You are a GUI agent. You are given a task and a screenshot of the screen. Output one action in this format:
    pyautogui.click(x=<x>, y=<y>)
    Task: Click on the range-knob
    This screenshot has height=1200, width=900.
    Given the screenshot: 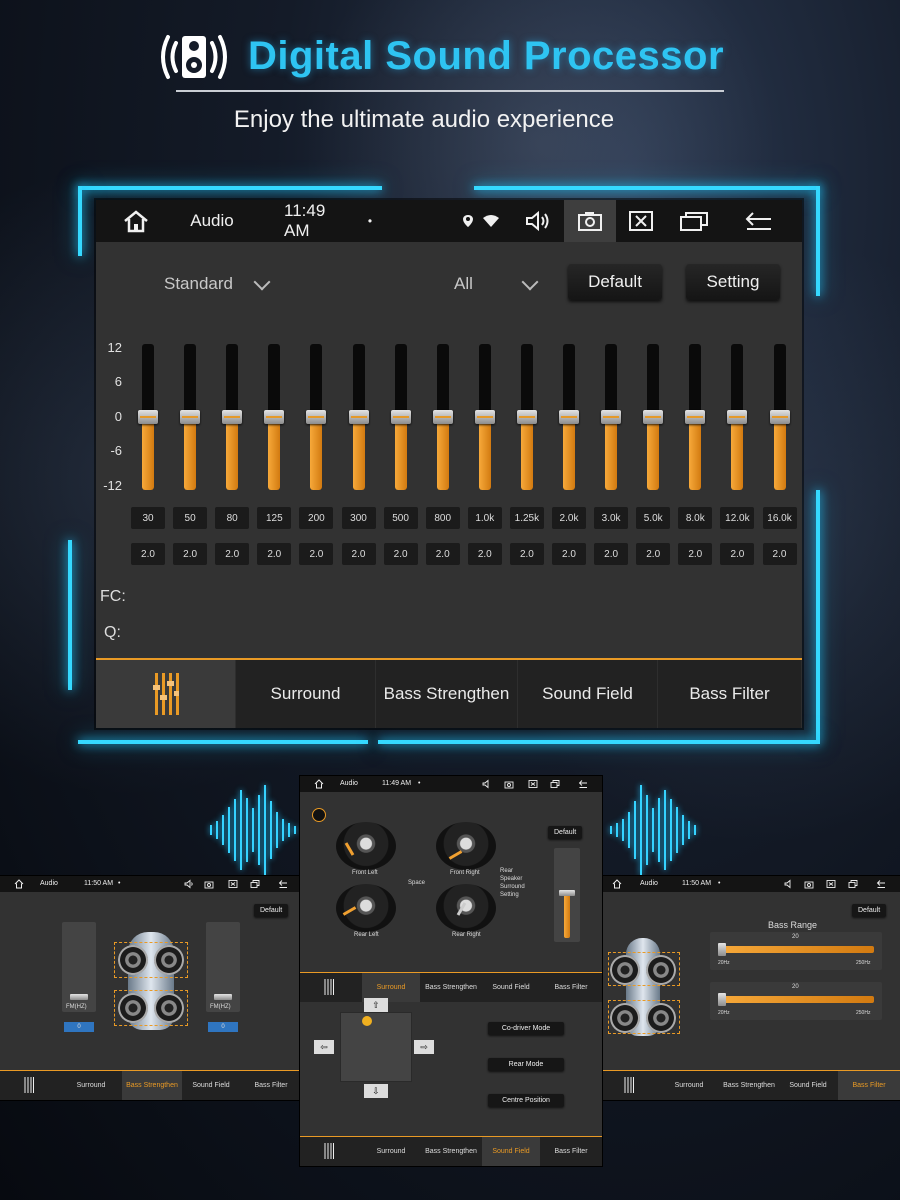 What is the action you would take?
    pyautogui.click(x=722, y=949)
    